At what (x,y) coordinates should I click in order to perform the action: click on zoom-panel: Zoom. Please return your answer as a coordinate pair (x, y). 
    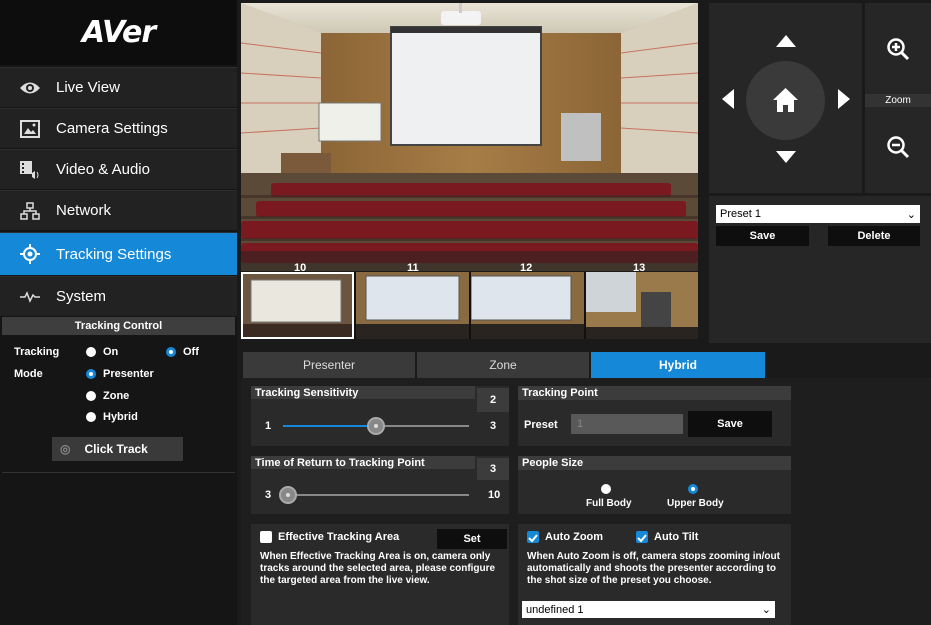
    Looking at the image, I should click on (898, 98).